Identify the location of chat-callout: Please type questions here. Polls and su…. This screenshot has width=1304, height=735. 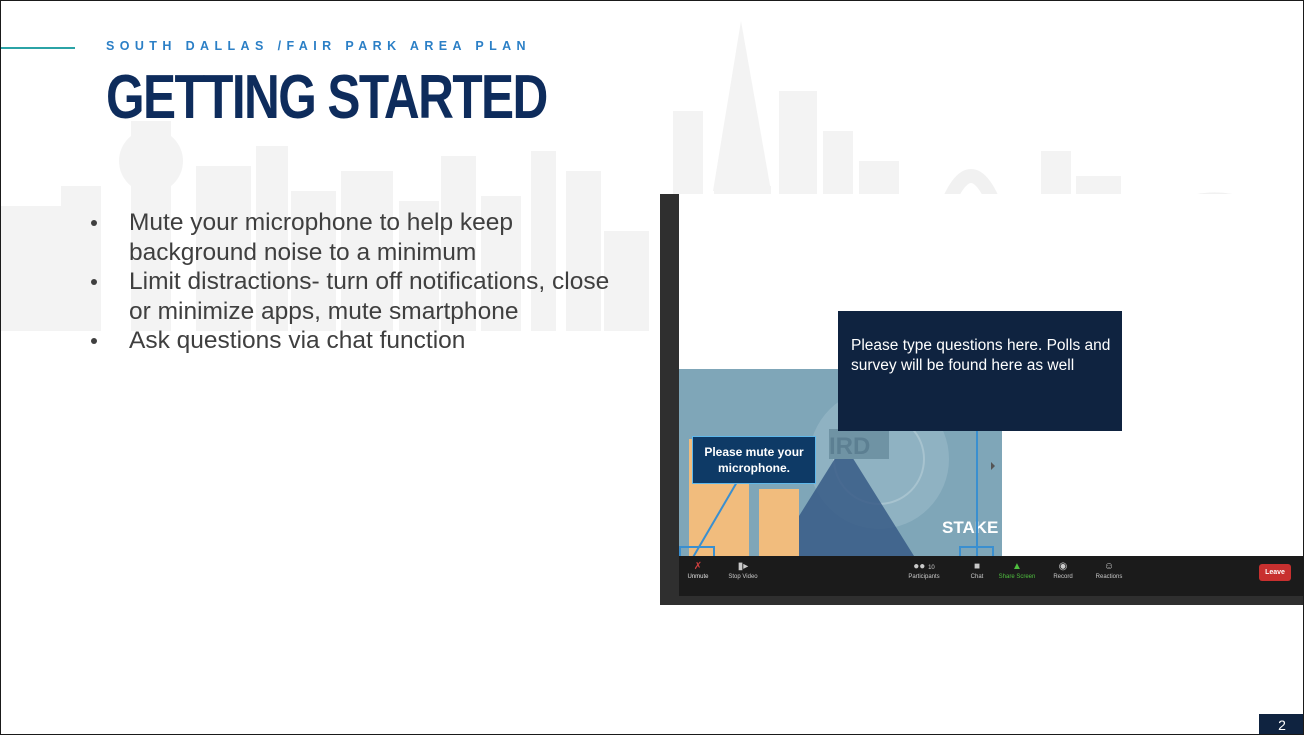
(980, 371).